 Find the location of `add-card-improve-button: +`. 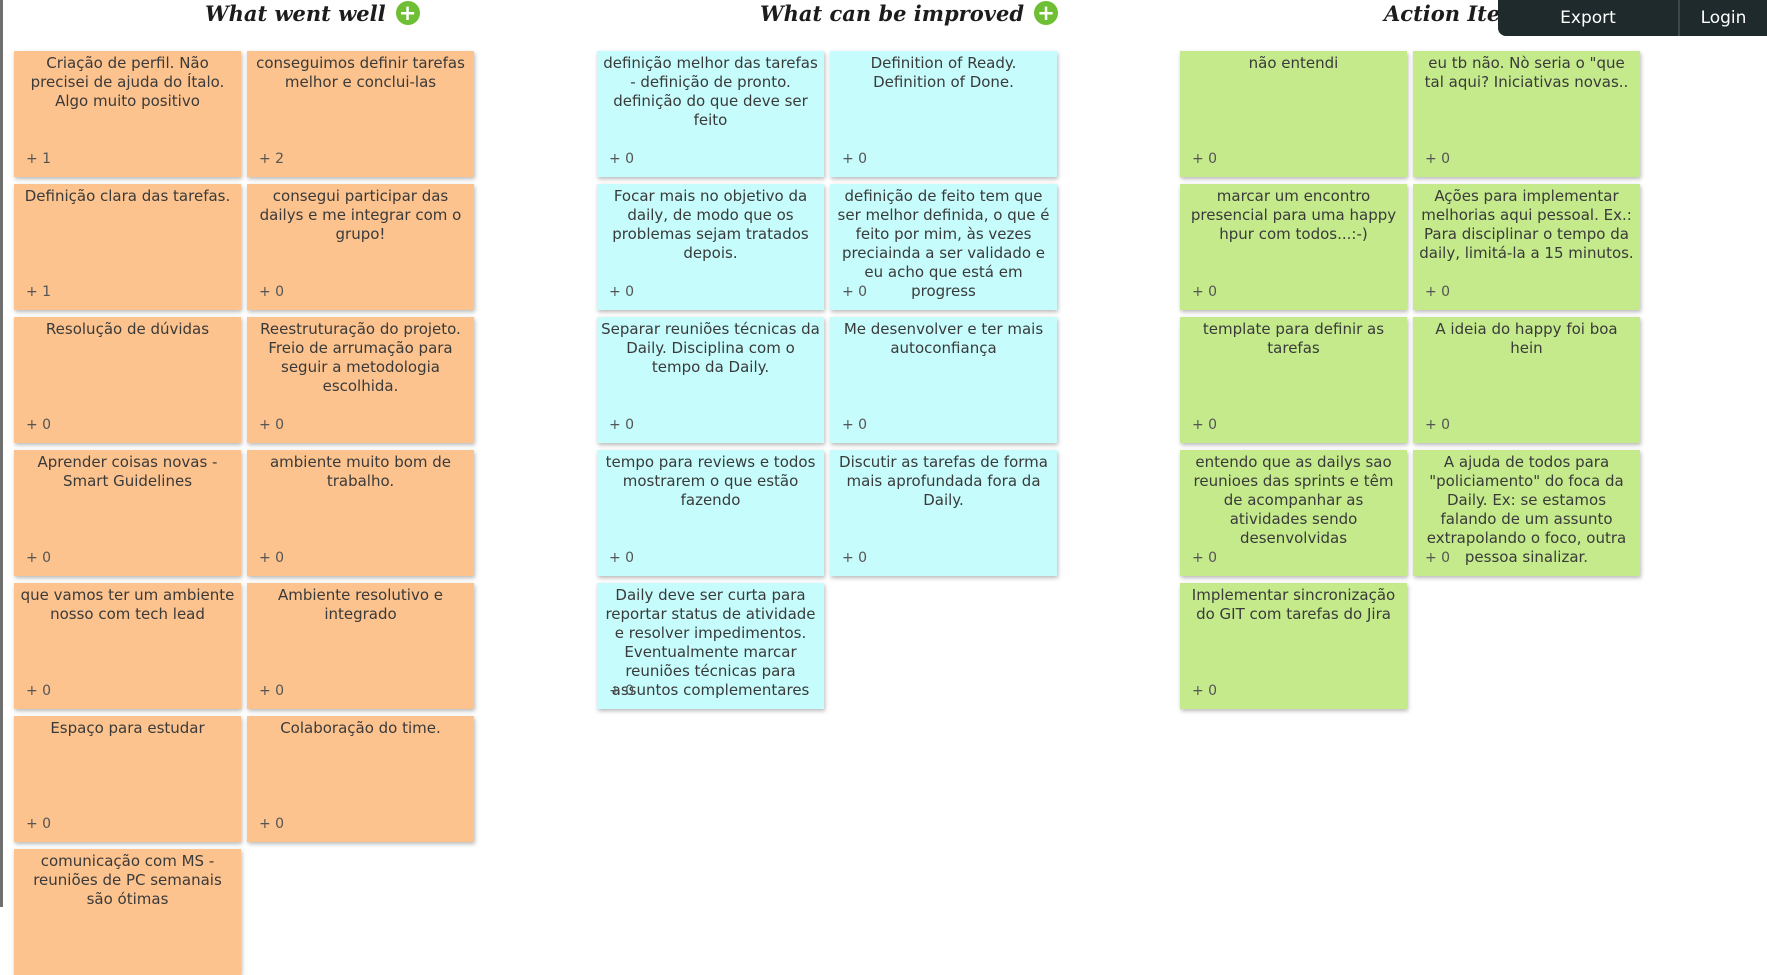

add-card-improve-button: + is located at coordinates (1046, 13).